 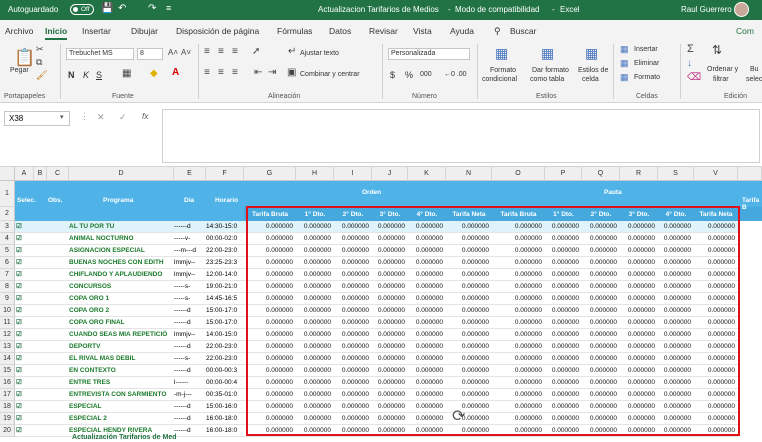 I want to click on comments-button: Com, so click(x=745, y=31).